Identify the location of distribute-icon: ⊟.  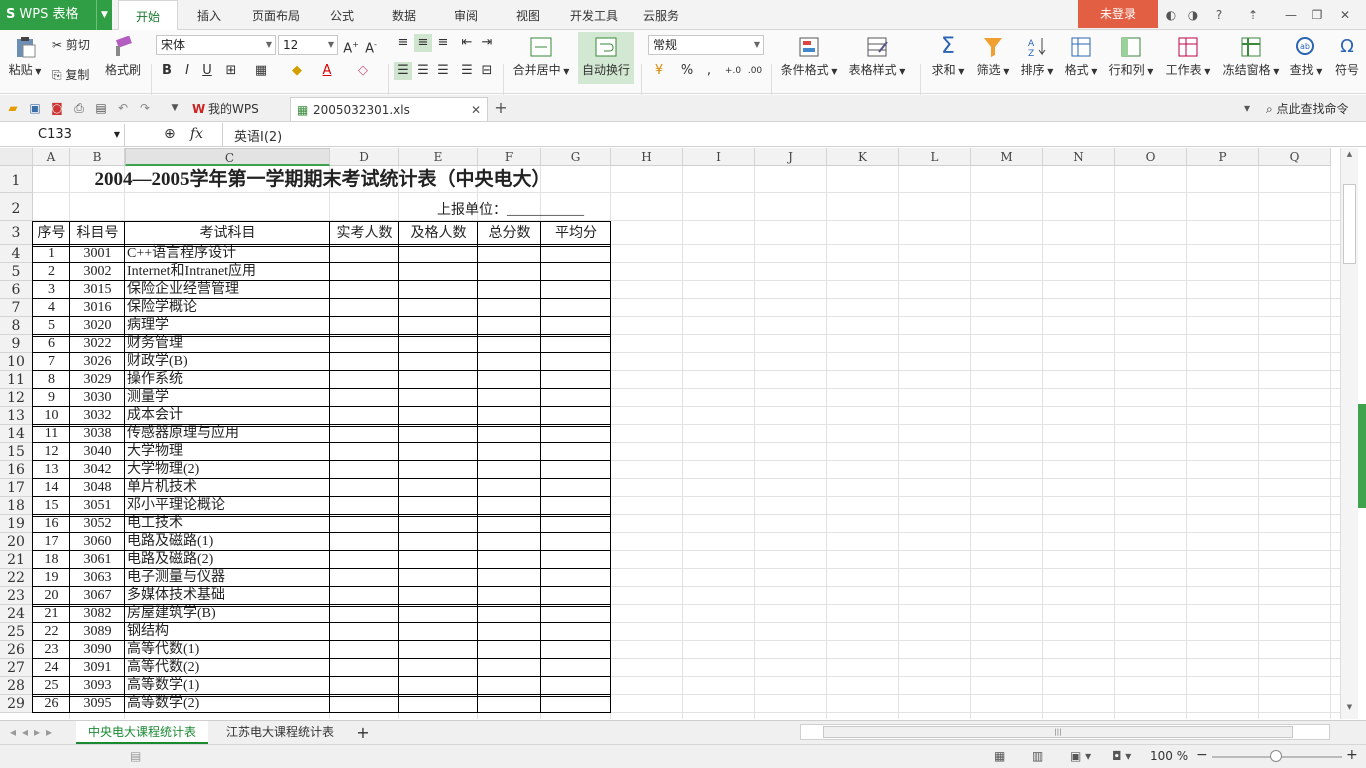
(487, 71).